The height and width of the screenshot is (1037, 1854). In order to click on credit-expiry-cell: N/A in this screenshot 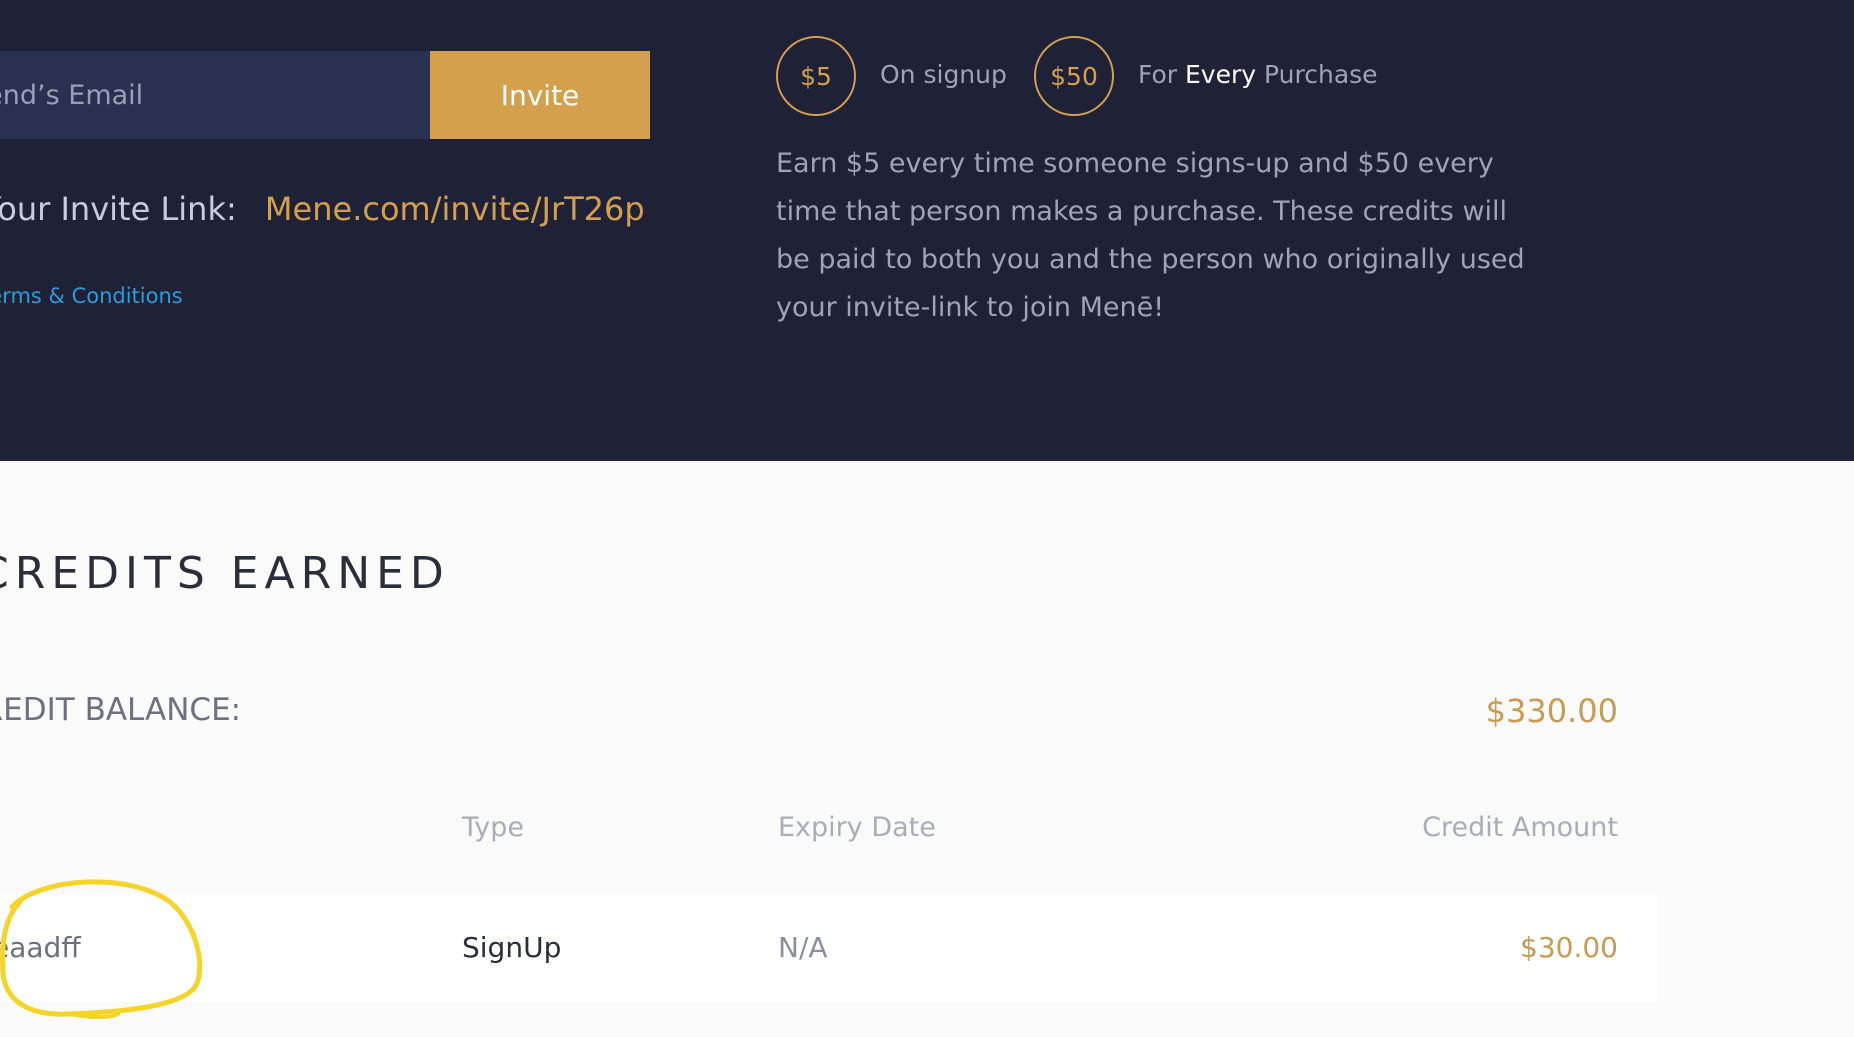, I will do `click(803, 947)`.